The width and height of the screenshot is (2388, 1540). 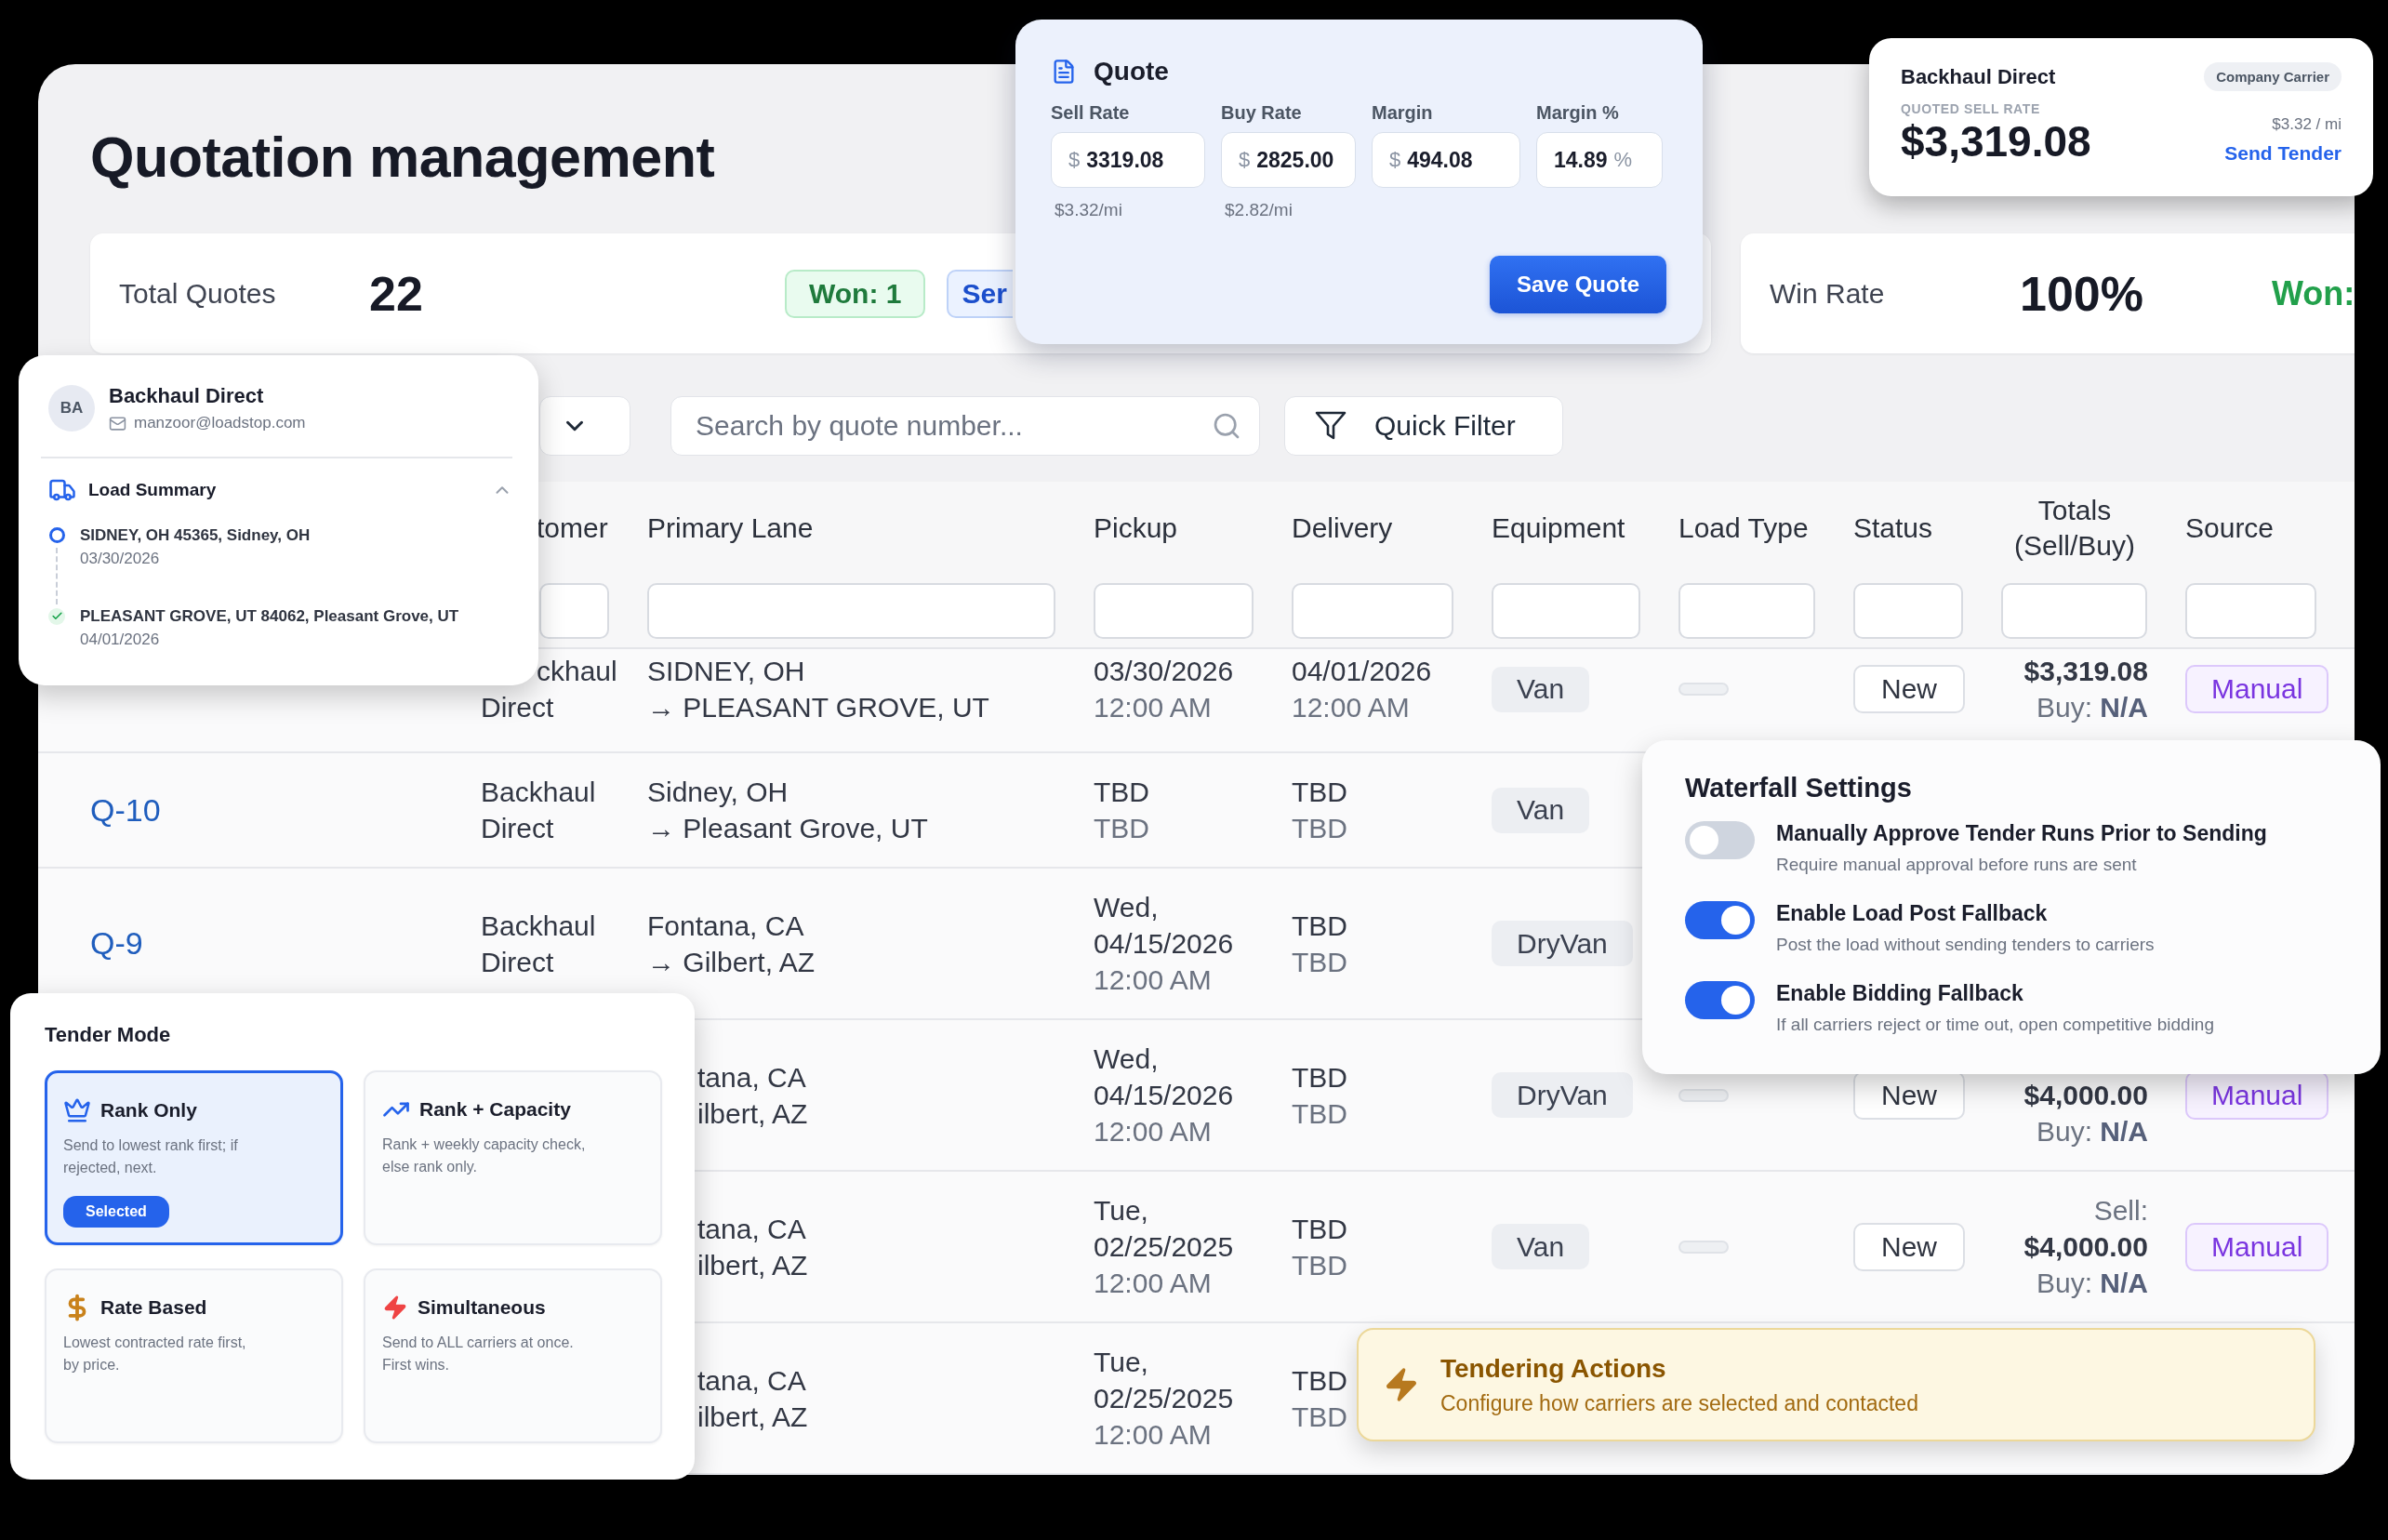 I want to click on mode-option-card: Rate Based Lowest contracted rate first, by price., so click(x=194, y=1355).